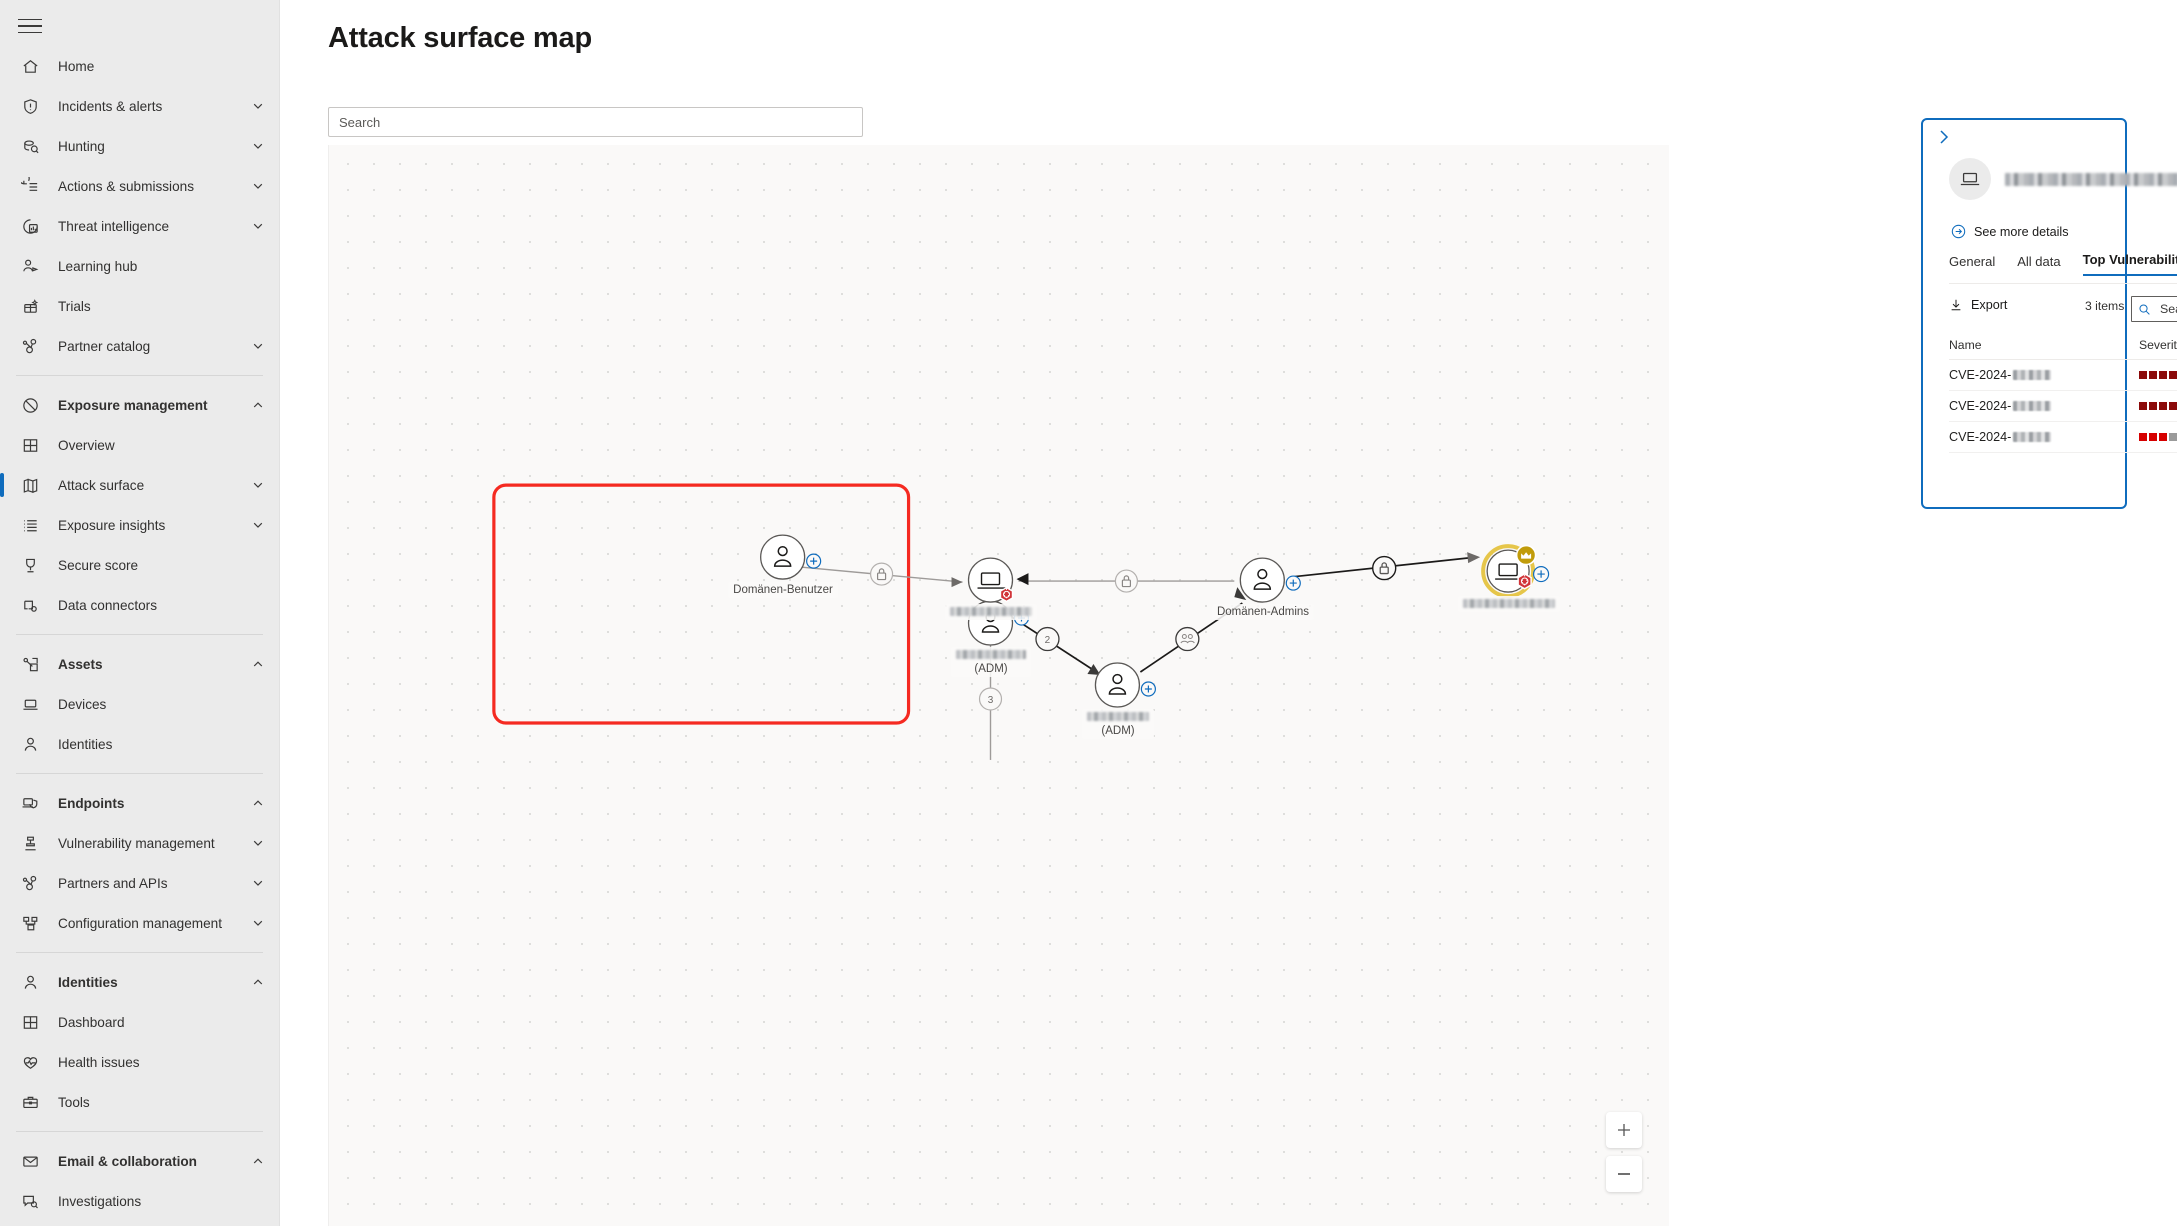 The height and width of the screenshot is (1226, 2177). What do you see at coordinates (2158, 345) in the screenshot?
I see `column-header-severity: Severity` at bounding box center [2158, 345].